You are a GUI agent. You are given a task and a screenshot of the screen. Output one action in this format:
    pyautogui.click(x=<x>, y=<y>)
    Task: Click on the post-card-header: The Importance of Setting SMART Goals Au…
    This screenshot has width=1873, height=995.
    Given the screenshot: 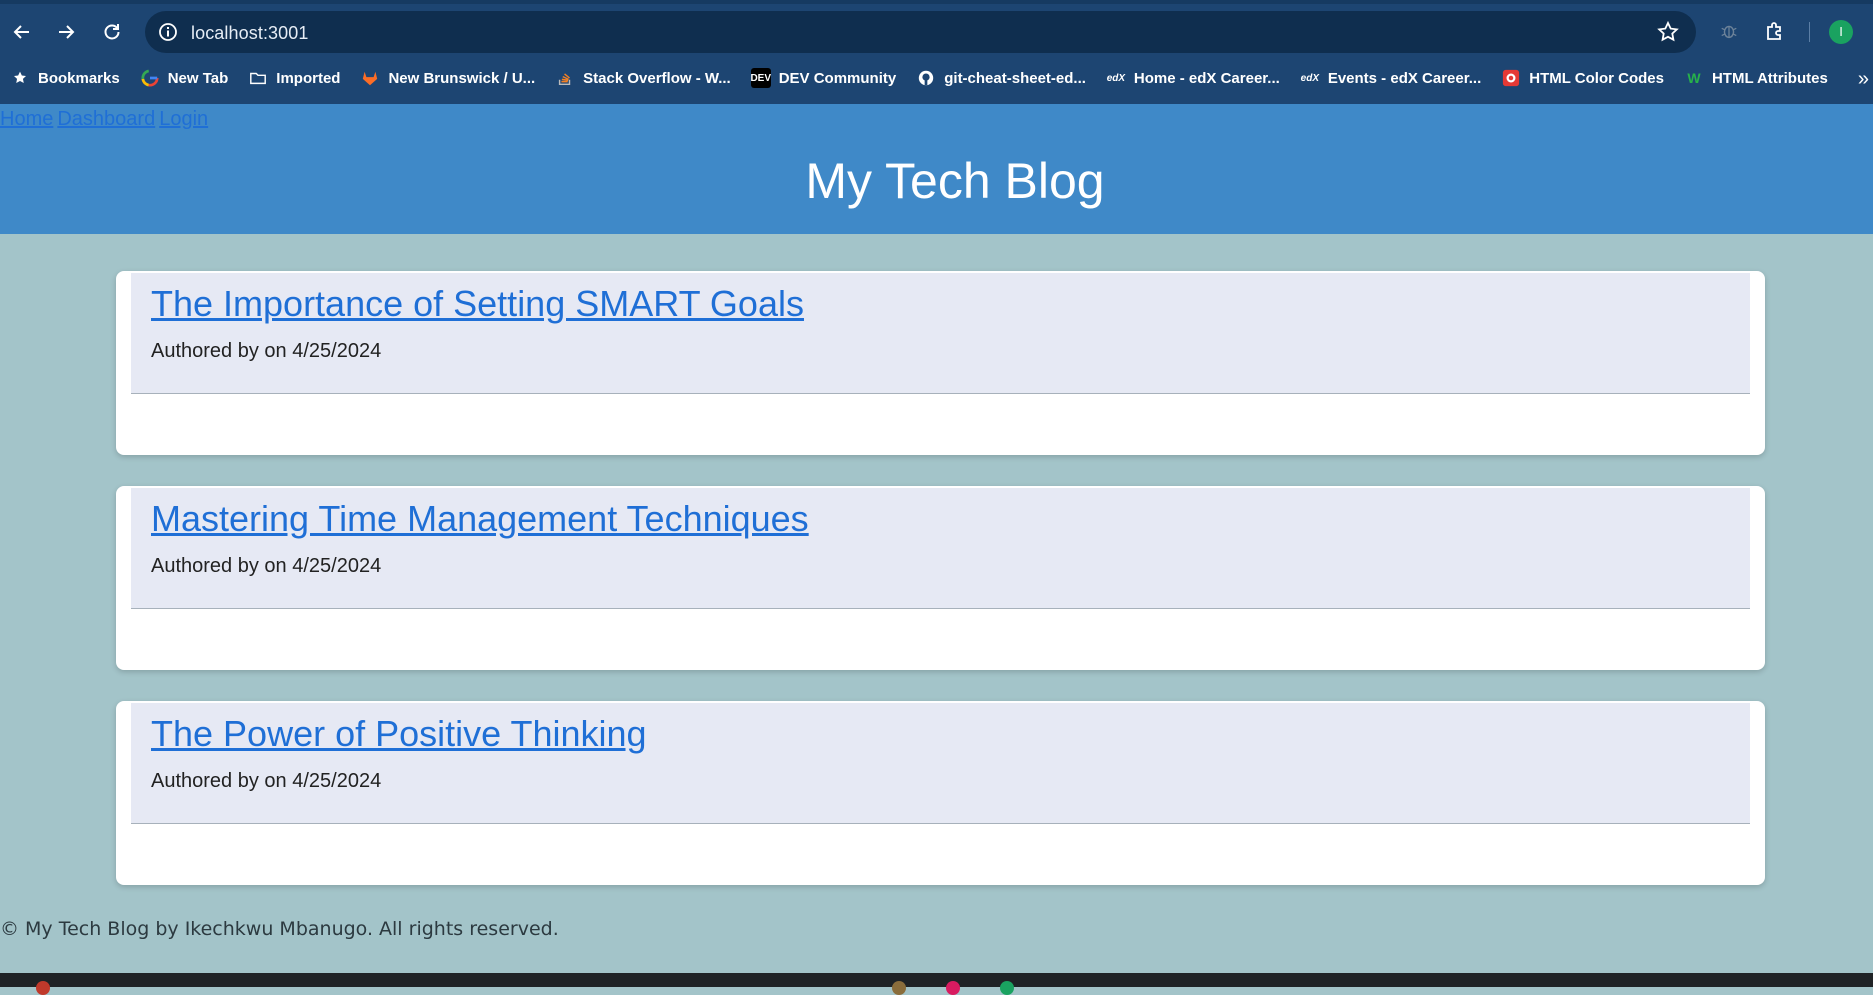 What is the action you would take?
    pyautogui.click(x=940, y=333)
    